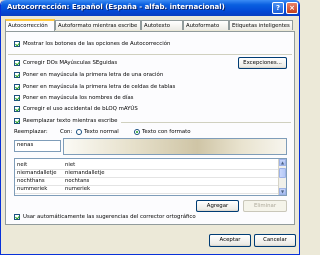 The image size is (320, 255). I want to click on list-scrollbar: ▲ ▼, so click(282, 177).